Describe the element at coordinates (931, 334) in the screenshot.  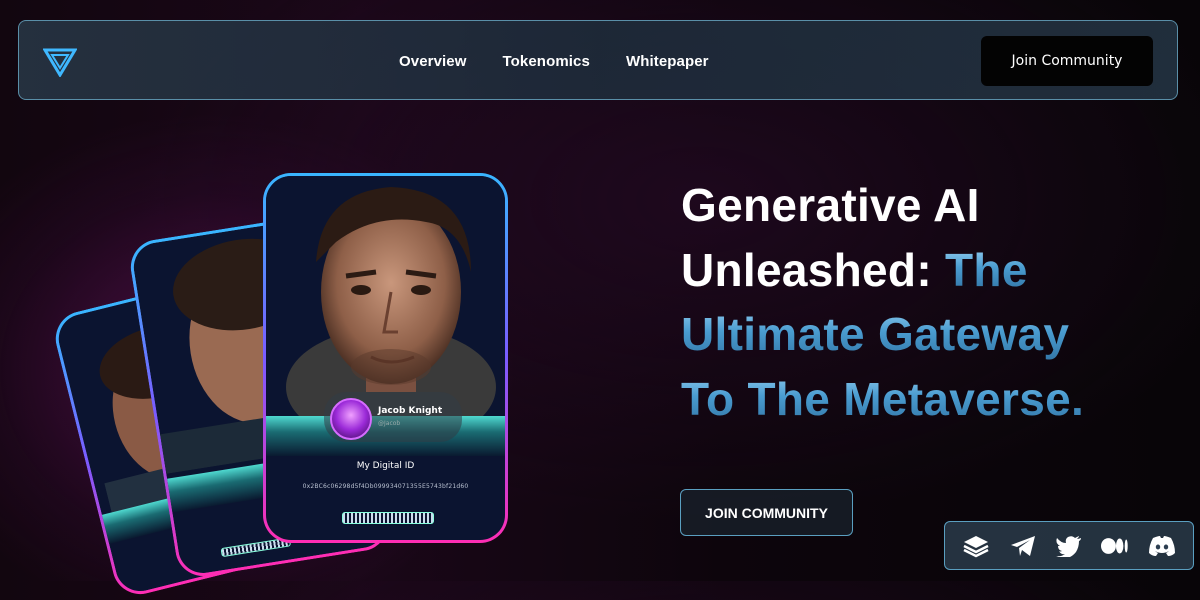
I see `hero-line-3: Ultimate Gateway` at that location.